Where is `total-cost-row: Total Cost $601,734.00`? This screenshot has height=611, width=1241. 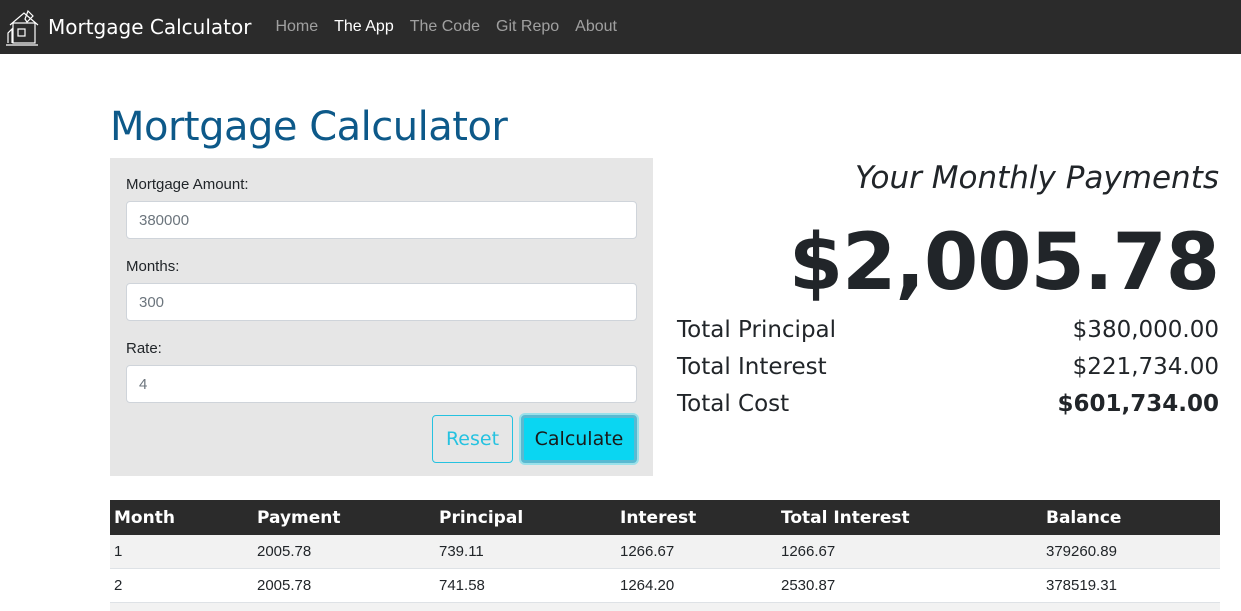
total-cost-row: Total Cost $601,734.00 is located at coordinates (948, 404).